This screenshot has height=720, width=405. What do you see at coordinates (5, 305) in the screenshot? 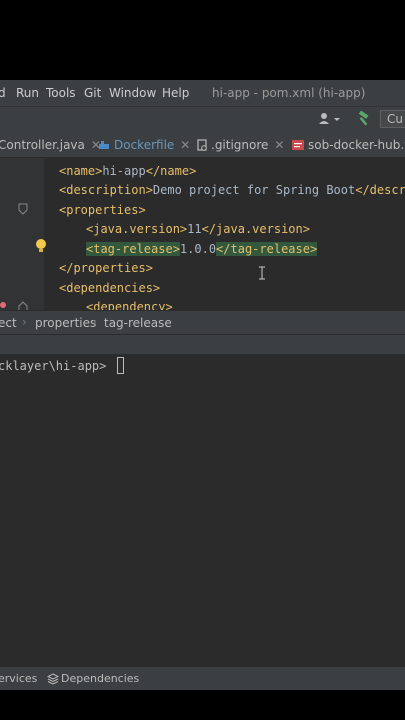
I see `gutter-marker-icon` at bounding box center [5, 305].